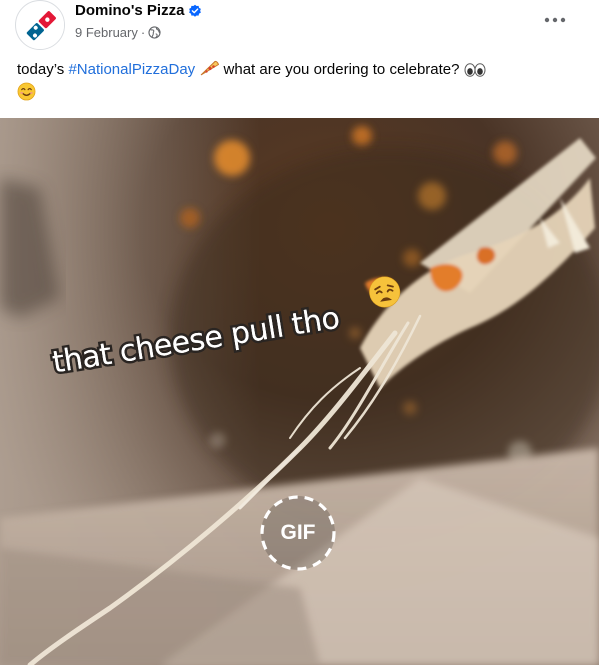 Image resolution: width=599 pixels, height=665 pixels. I want to click on page-name-row: Domino's Pizza, so click(138, 10).